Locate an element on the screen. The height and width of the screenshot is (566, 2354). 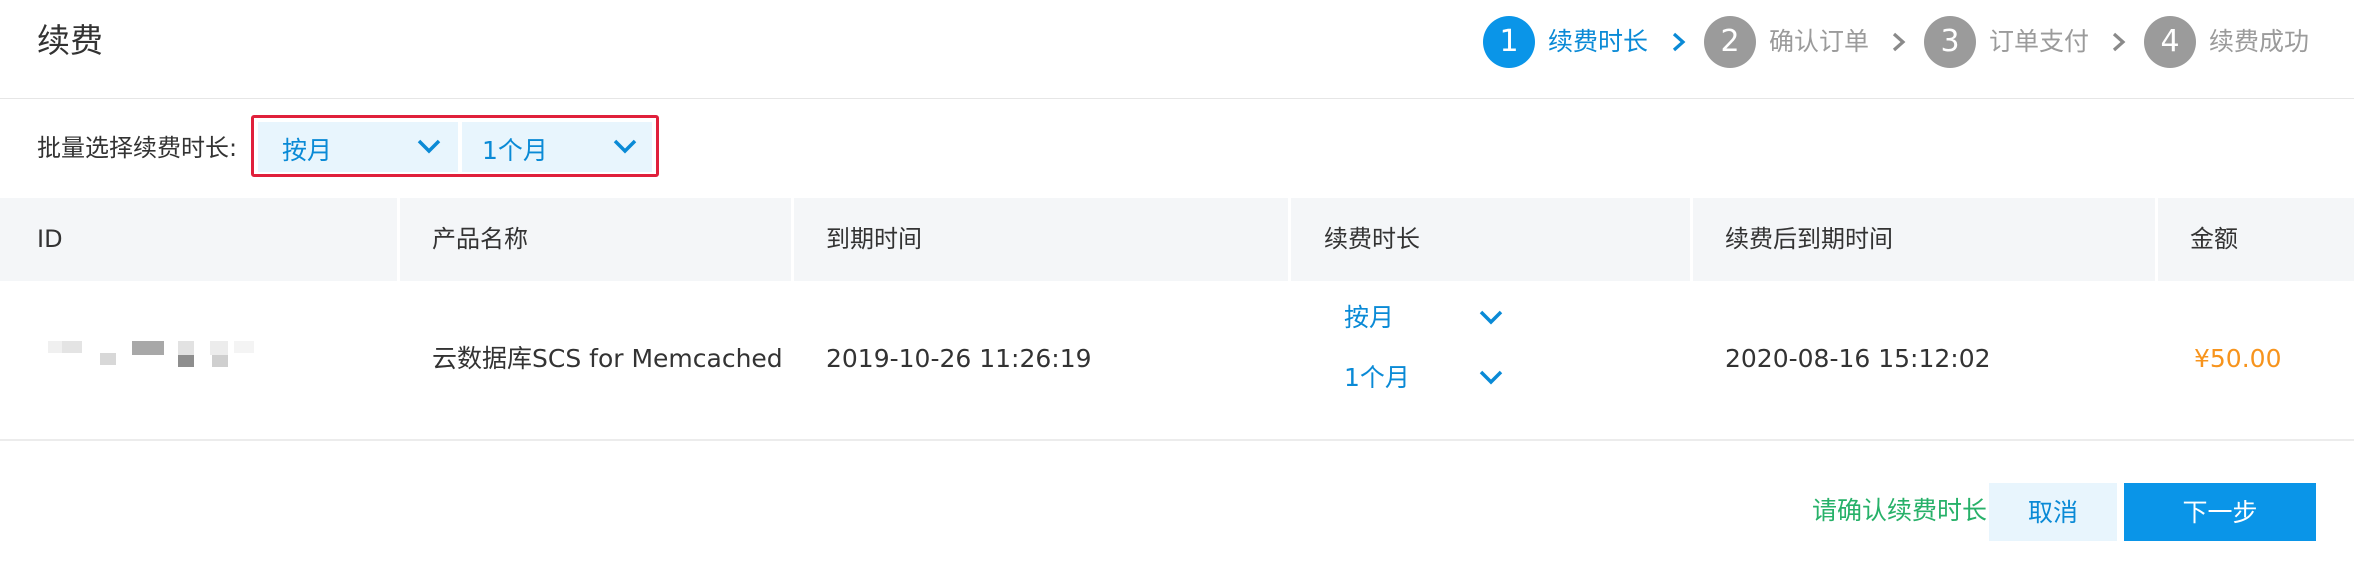
cancel-button: 取消 is located at coordinates (2053, 512).